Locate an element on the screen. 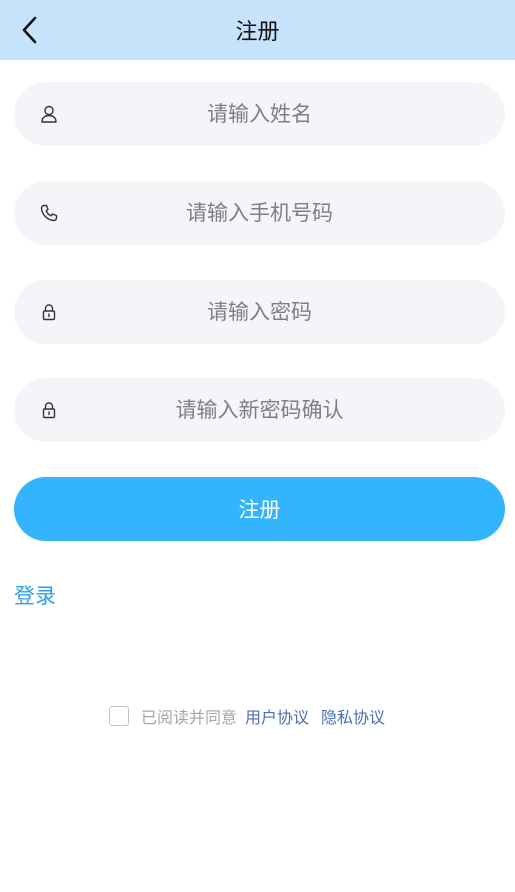  register-button: 注册 is located at coordinates (259, 509).